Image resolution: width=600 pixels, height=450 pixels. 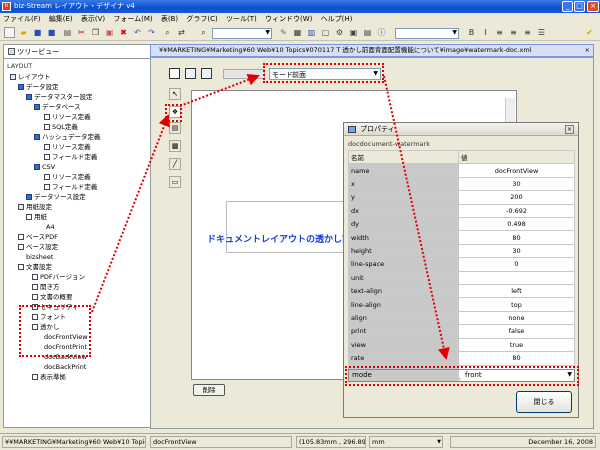 I want to click on arrow-mode-to-property, so click(x=416, y=217).